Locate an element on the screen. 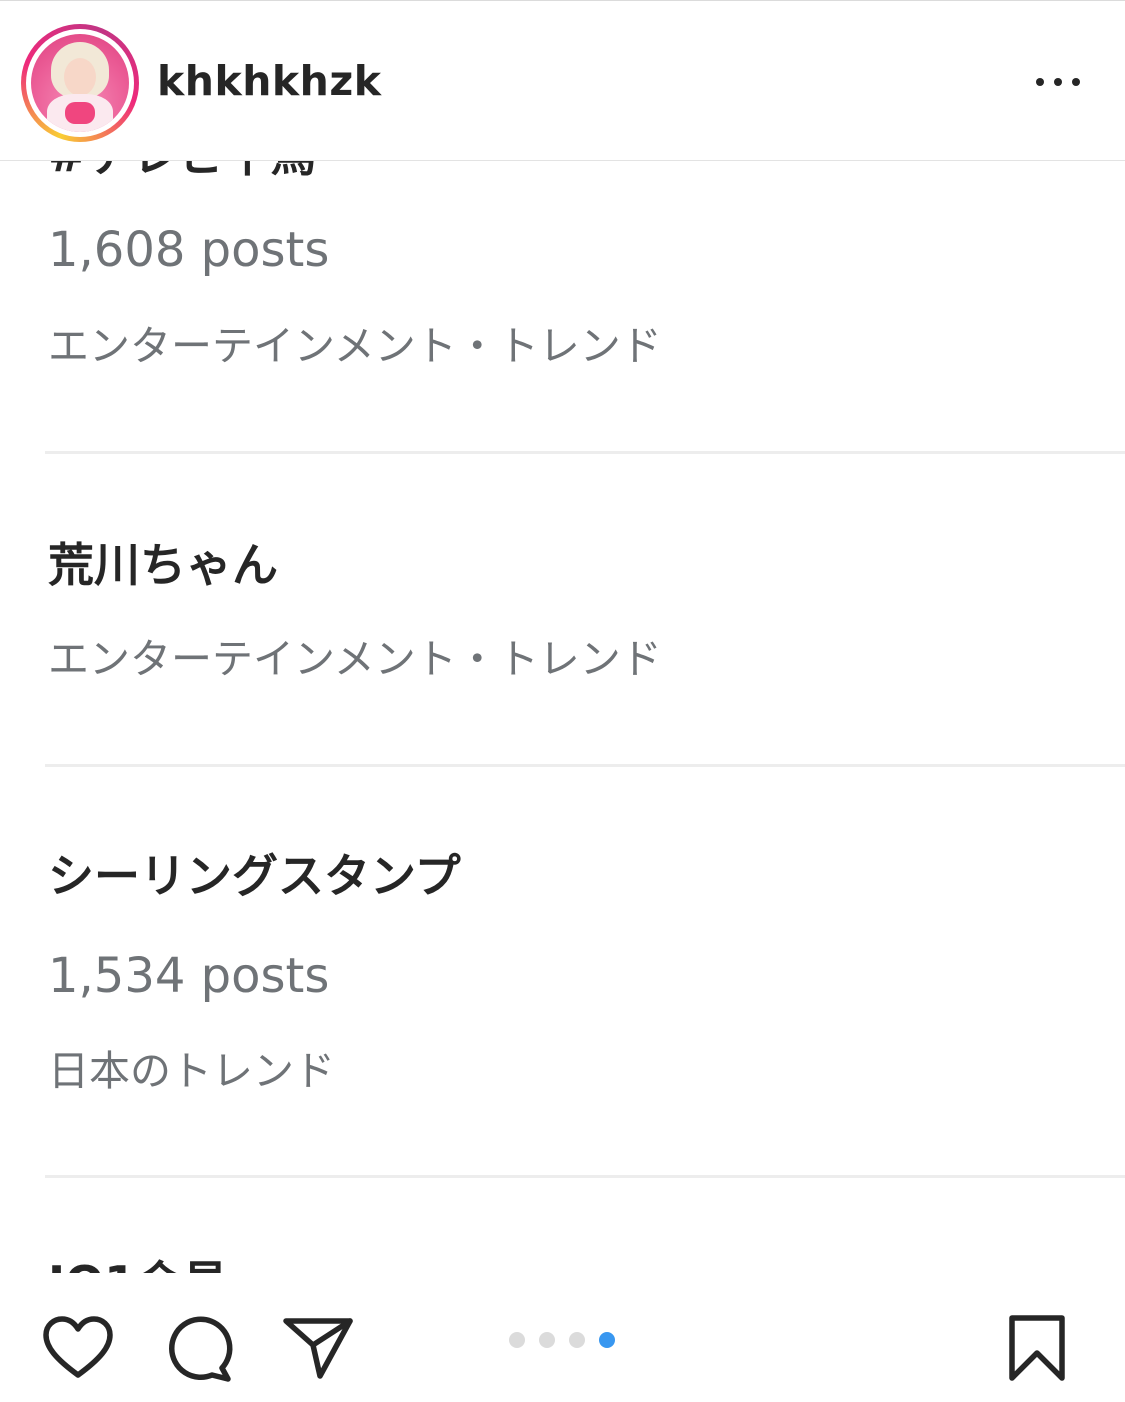 The width and height of the screenshot is (1125, 1402). avatar-face is located at coordinates (80, 77).